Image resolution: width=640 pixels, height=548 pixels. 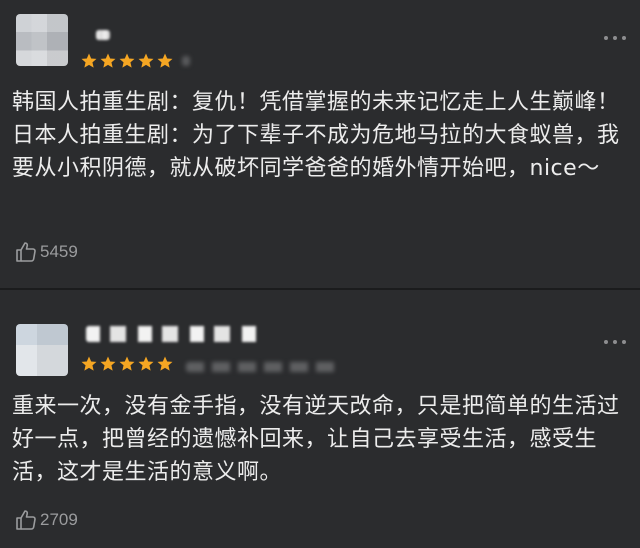 I want to click on like-count: 5459, so click(x=59, y=251).